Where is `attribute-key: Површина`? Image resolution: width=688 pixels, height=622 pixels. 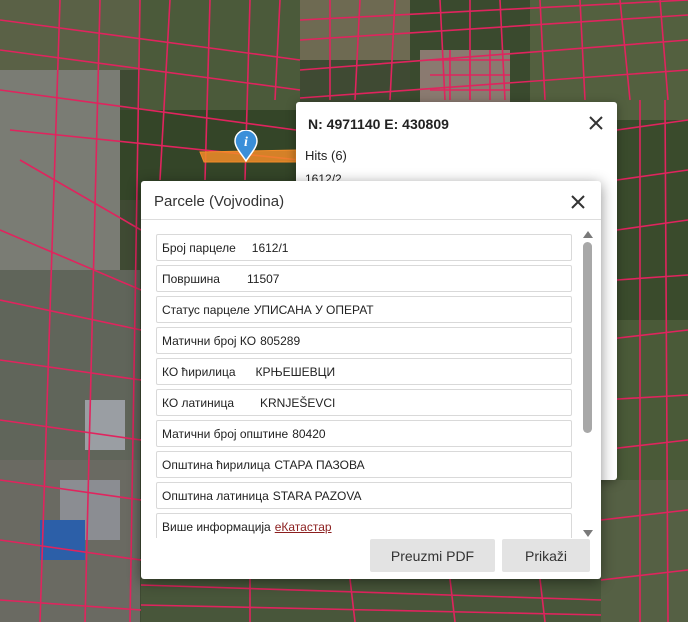
attribute-key: Површина is located at coordinates (191, 278).